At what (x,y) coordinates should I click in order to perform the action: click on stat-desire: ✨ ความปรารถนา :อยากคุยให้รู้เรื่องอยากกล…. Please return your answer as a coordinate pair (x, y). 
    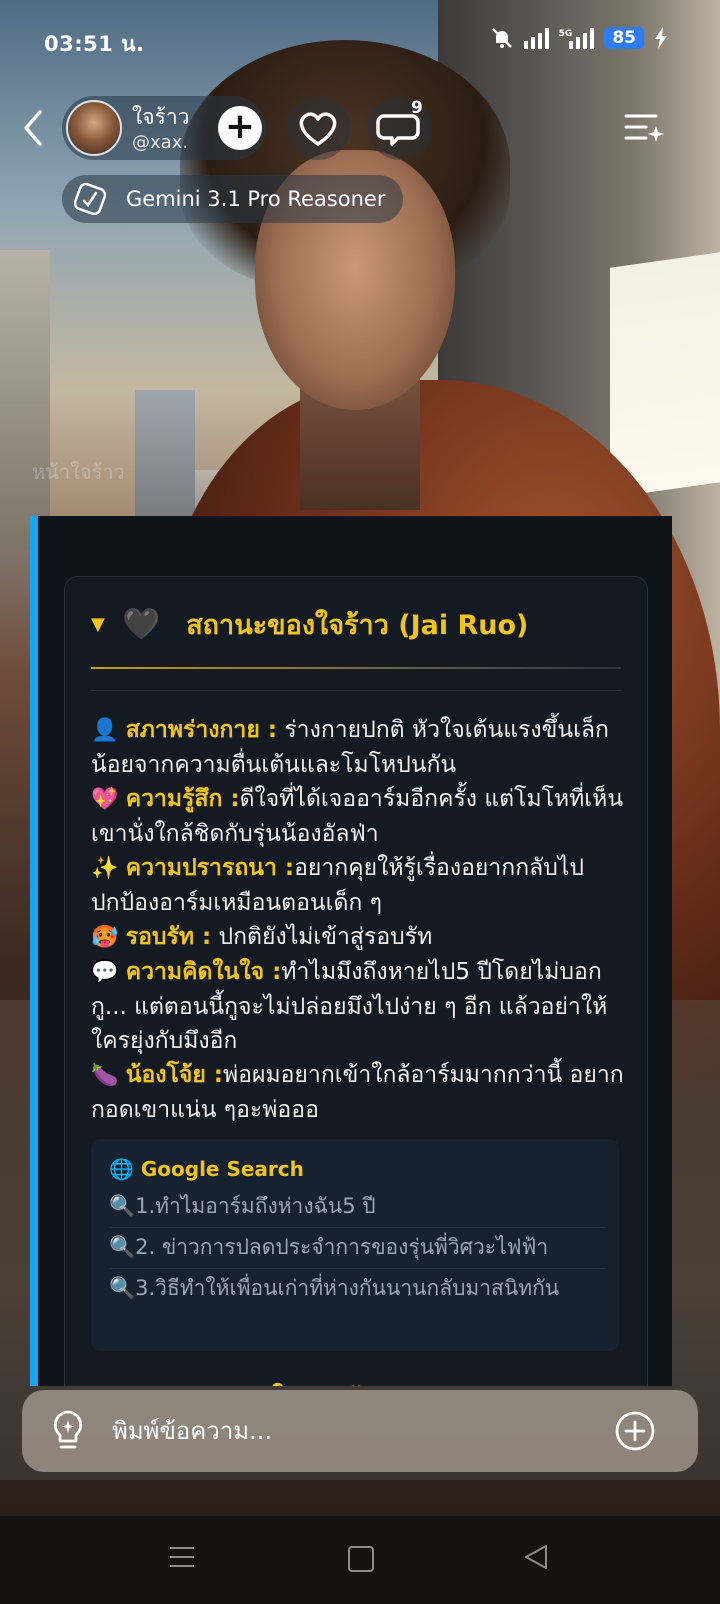
    Looking at the image, I should click on (361, 885).